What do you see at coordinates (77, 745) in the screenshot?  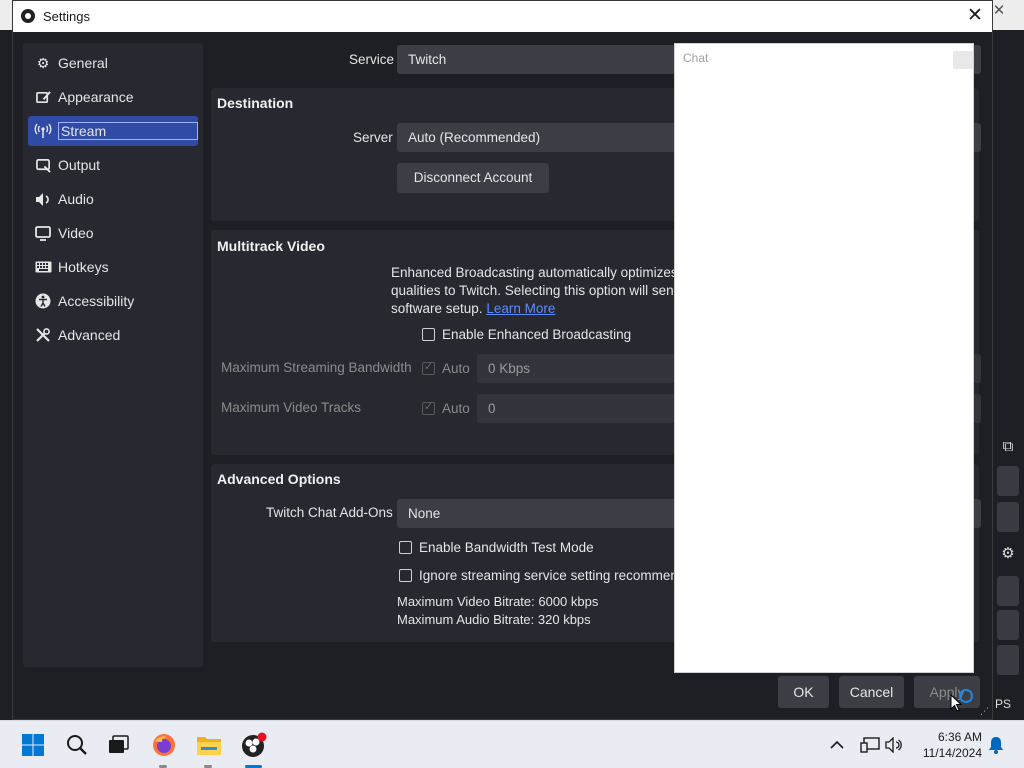 I see `search-icon` at bounding box center [77, 745].